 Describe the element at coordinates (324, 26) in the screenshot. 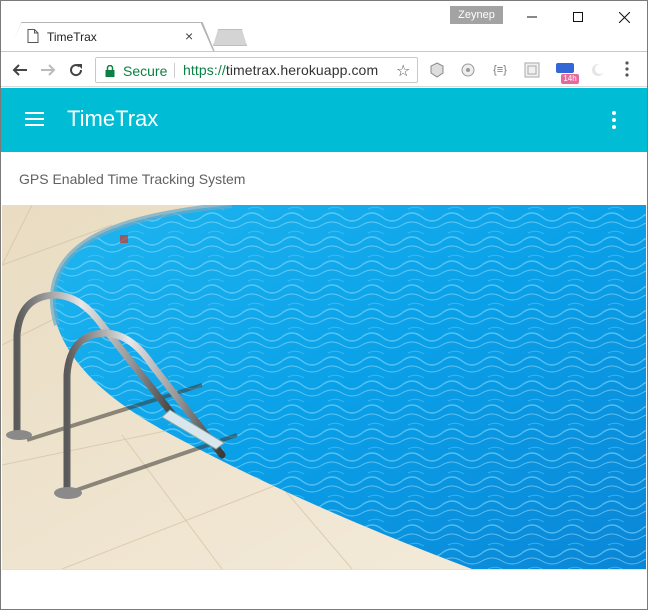

I see `title-bar: Zeynep TimeTrax ×` at that location.